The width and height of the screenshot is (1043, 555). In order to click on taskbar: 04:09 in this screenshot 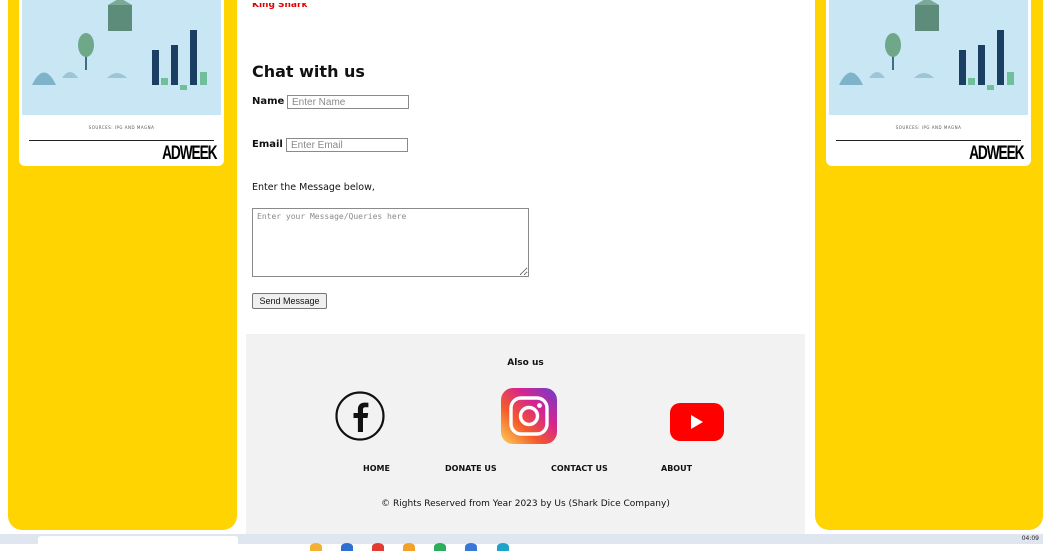, I will do `click(521, 542)`.